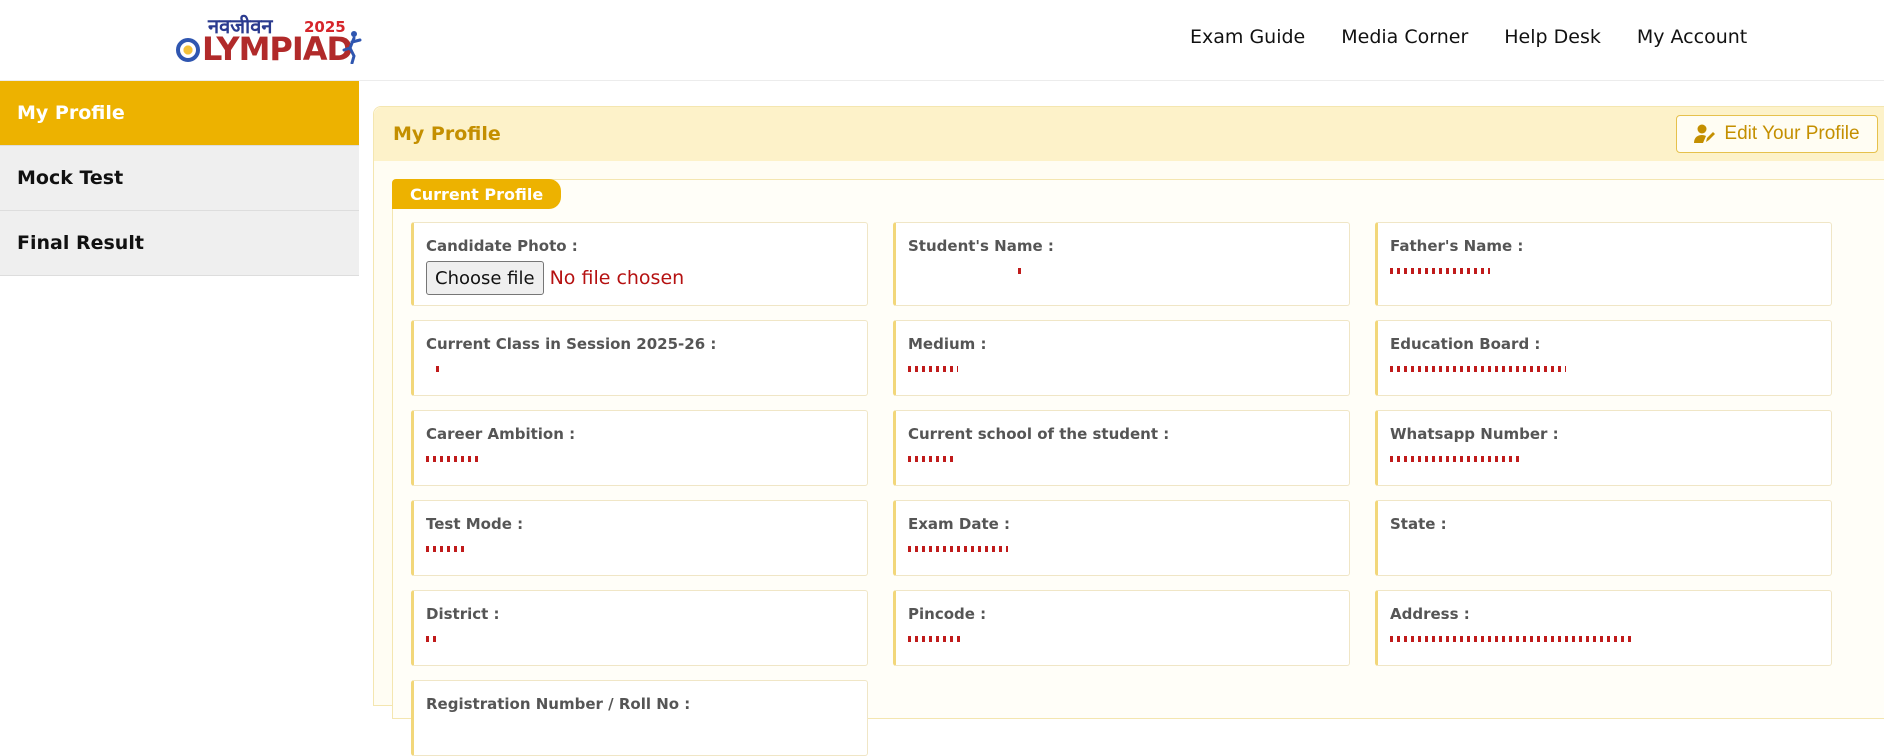 The image size is (1884, 756). What do you see at coordinates (1603, 358) in the screenshot?
I see `field-education-board: Education Board :` at bounding box center [1603, 358].